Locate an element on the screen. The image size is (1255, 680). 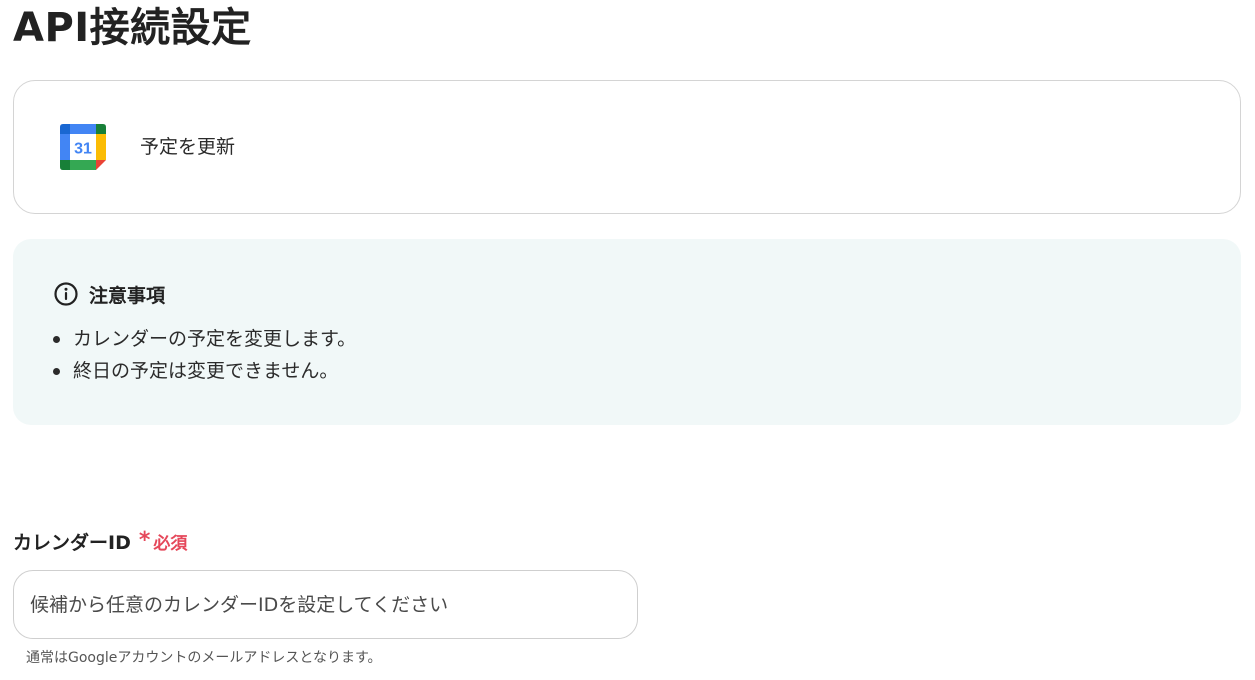
google-calendar-icon: 31 is located at coordinates (83, 147).